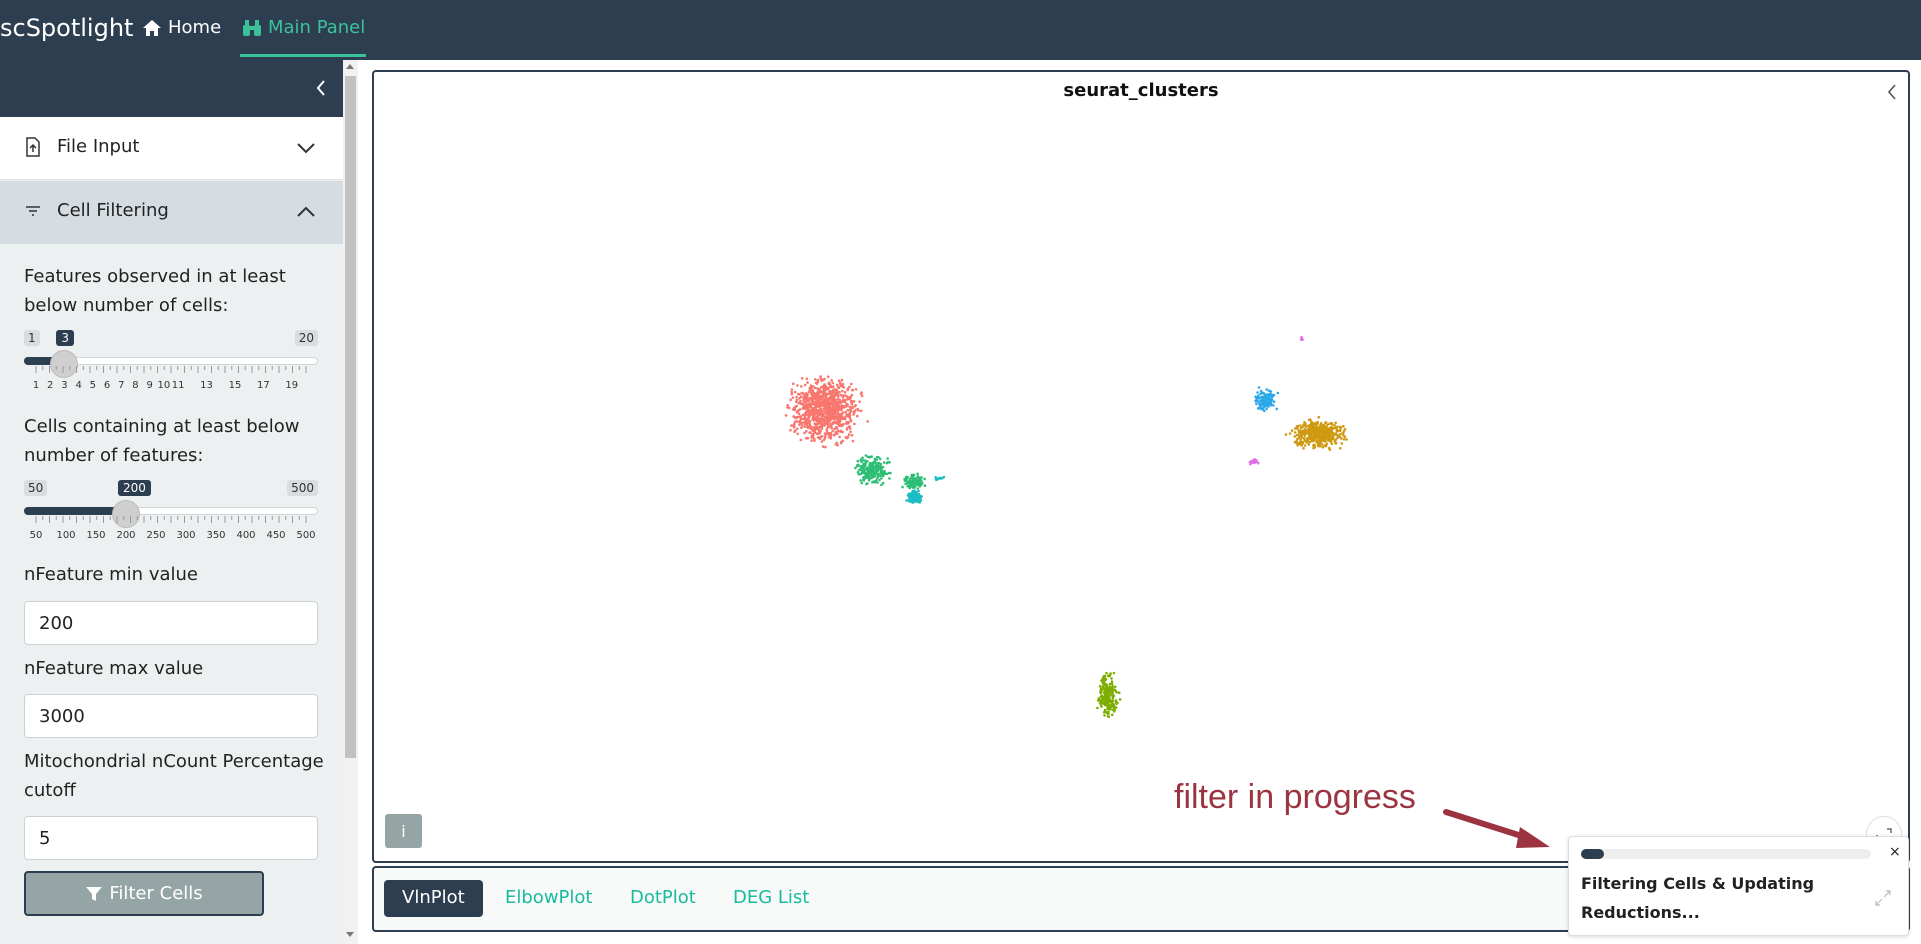 The width and height of the screenshot is (1921, 944). I want to click on mito-cutoff-input: 5, so click(171, 838).